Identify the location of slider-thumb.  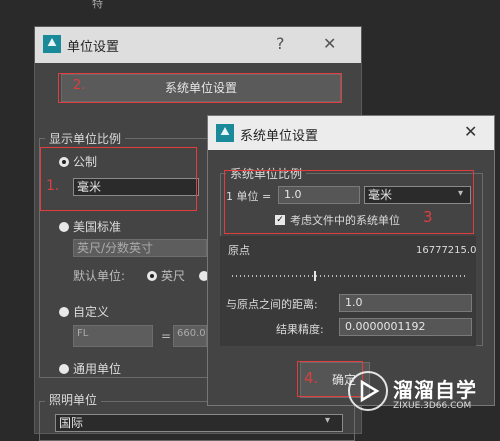
(315, 276).